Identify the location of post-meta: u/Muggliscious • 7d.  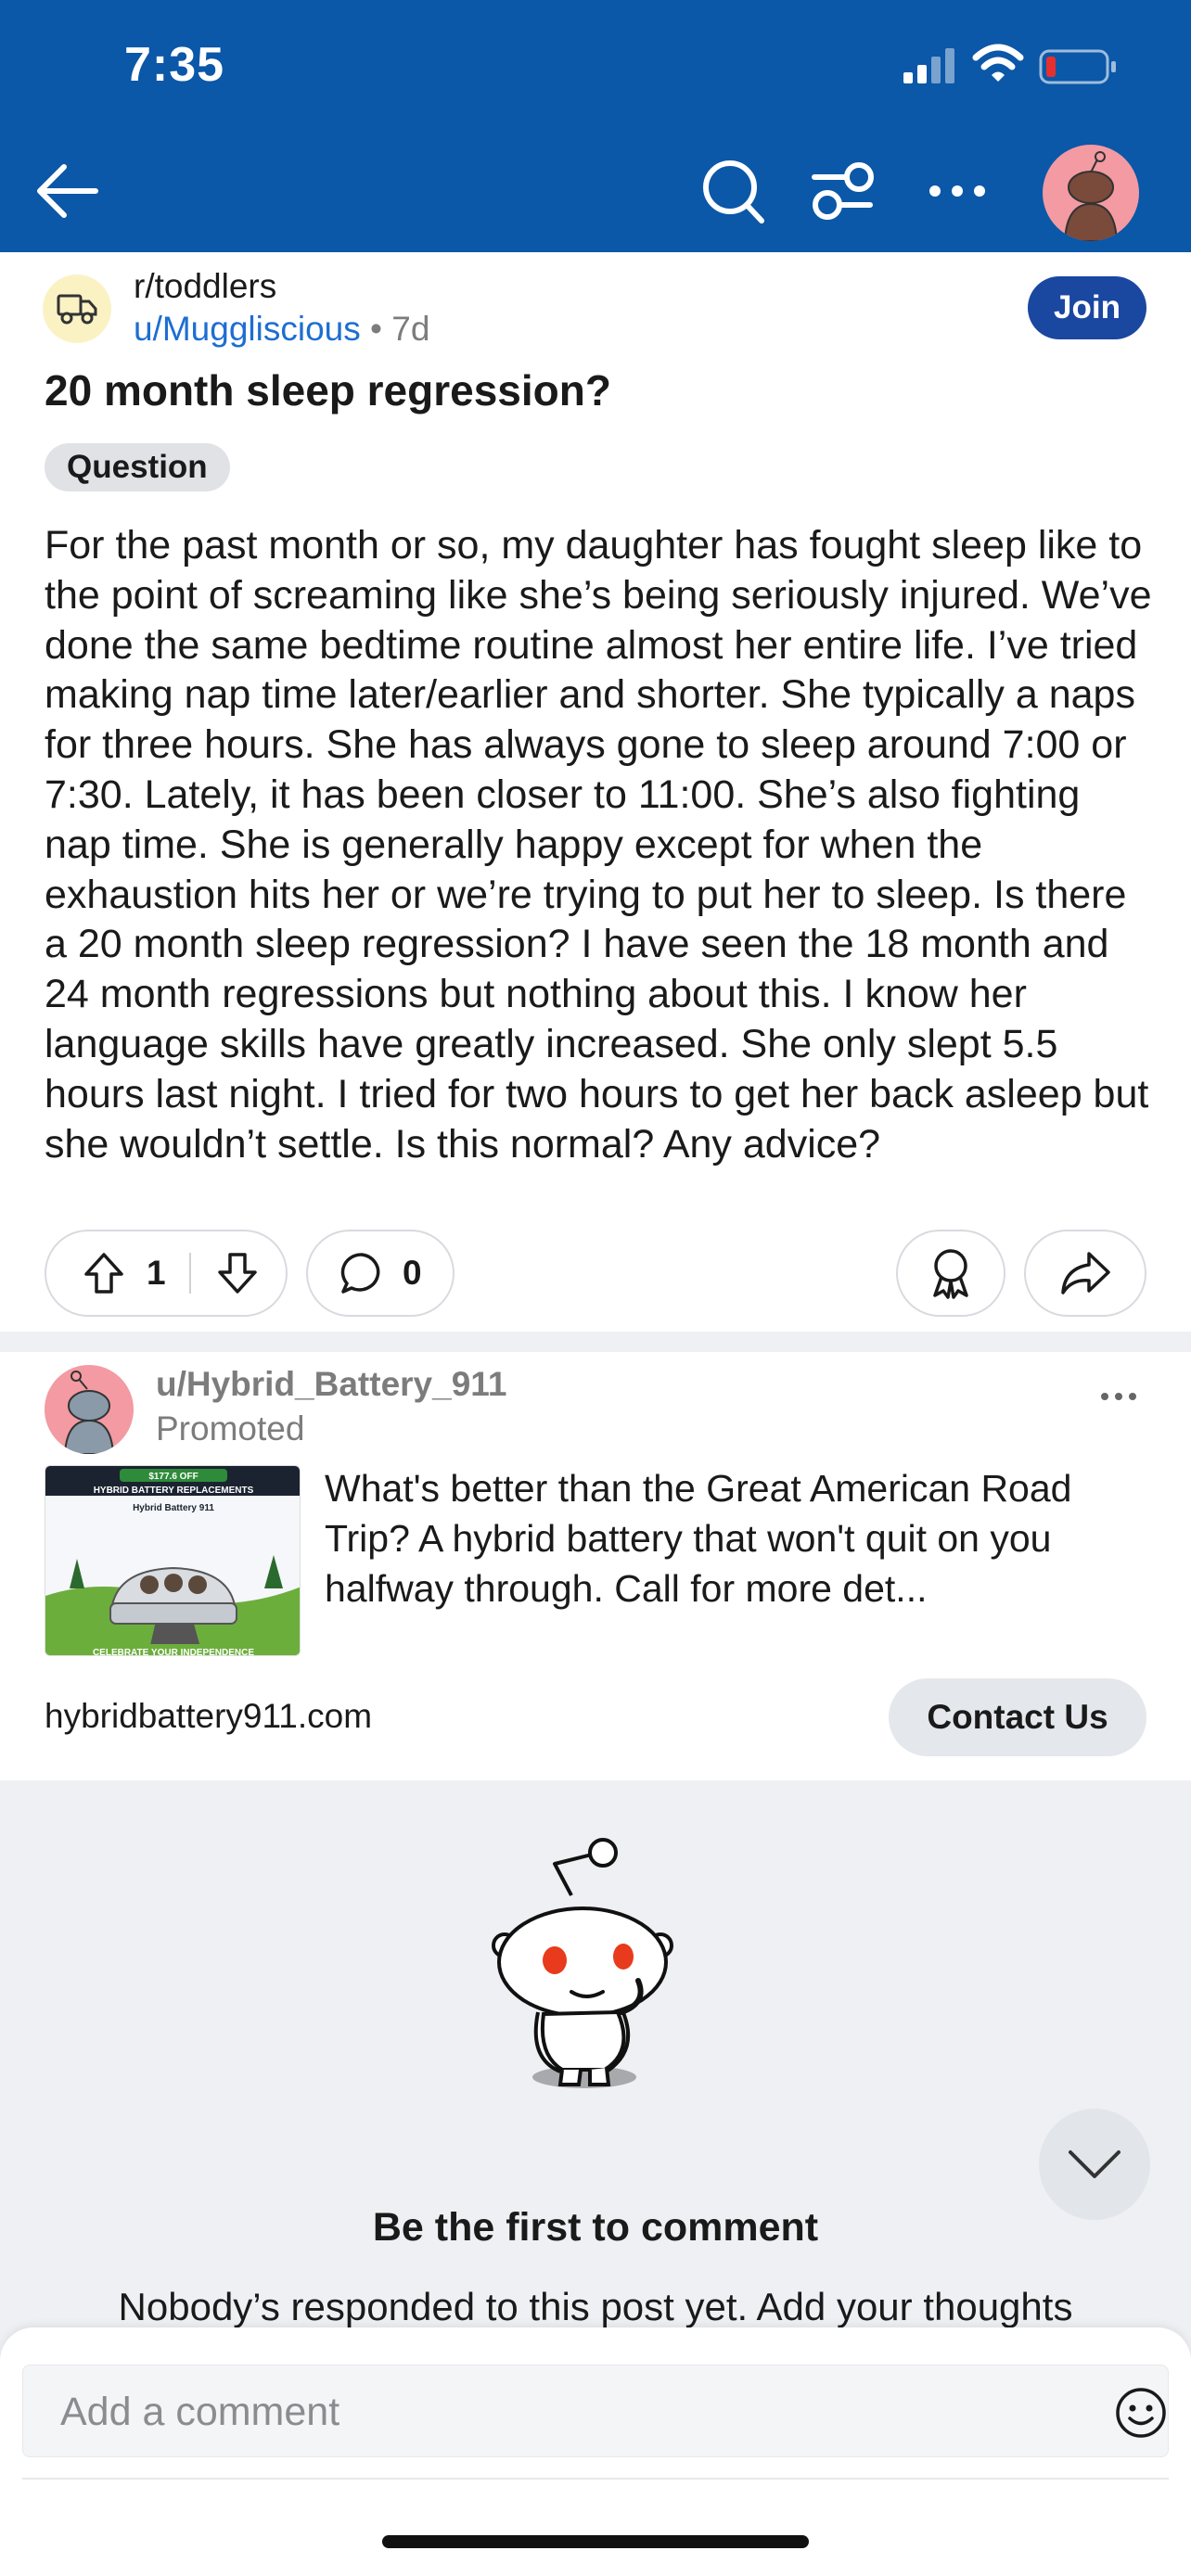
(281, 329).